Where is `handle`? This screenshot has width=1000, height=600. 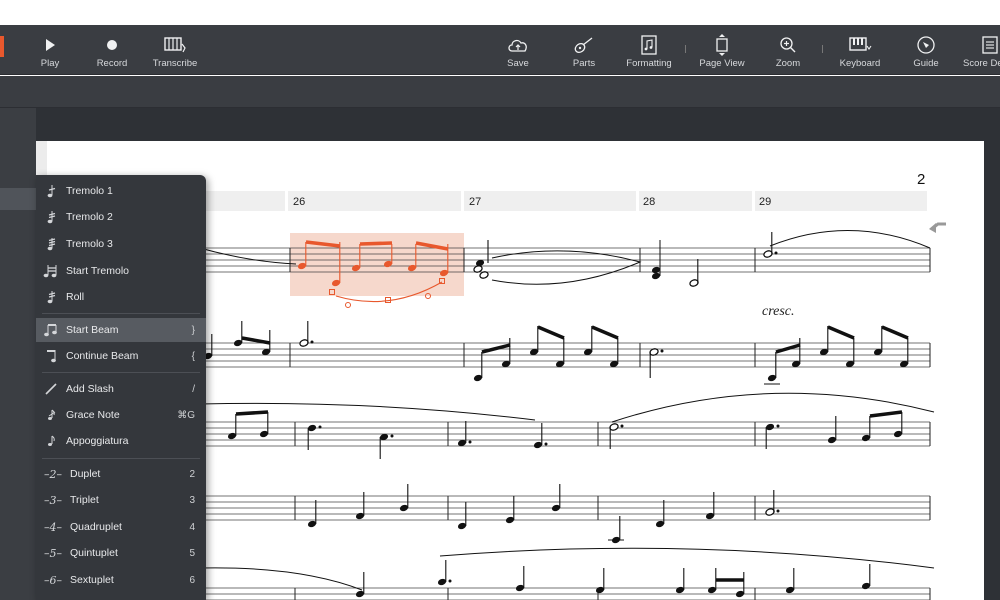
handle is located at coordinates (348, 305).